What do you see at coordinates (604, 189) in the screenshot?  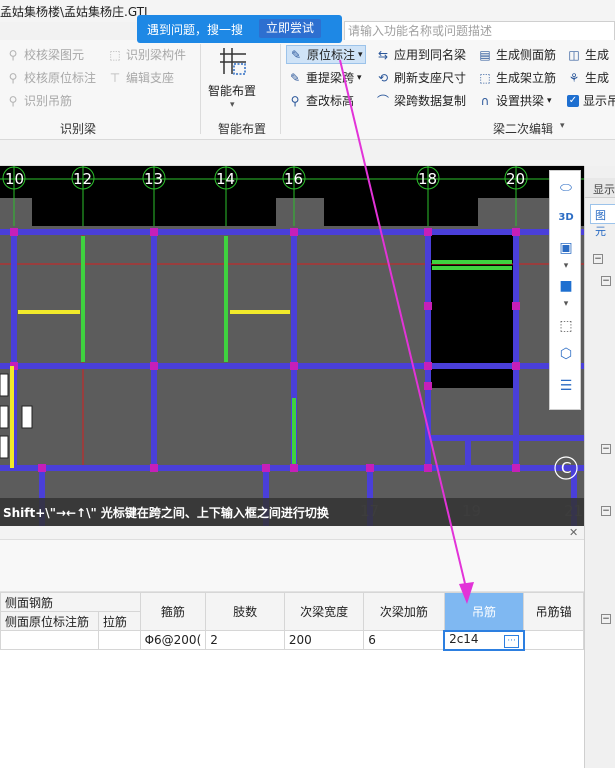 I see `right-panel-tab-label: 显示` at bounding box center [604, 189].